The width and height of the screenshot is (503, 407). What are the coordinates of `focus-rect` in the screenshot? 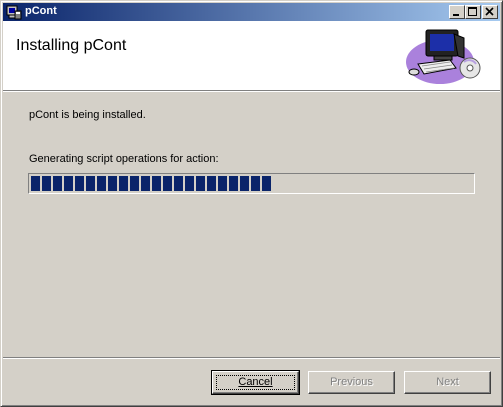 It's located at (255, 382).